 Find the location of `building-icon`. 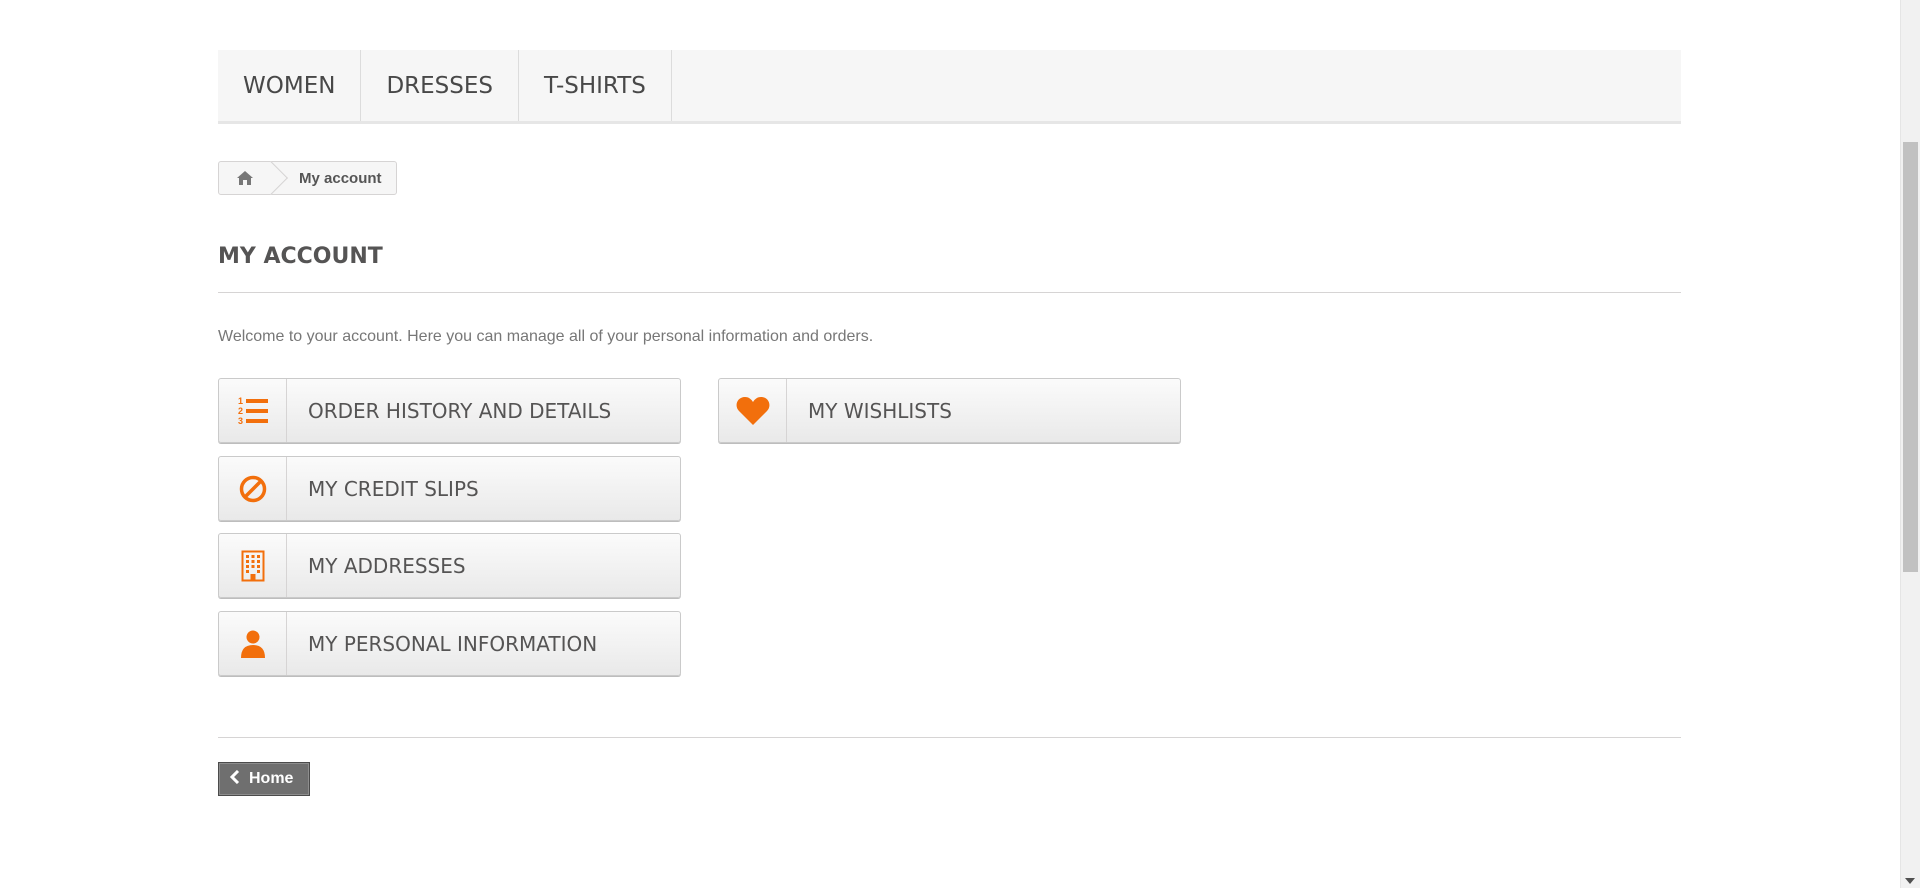

building-icon is located at coordinates (252, 565).